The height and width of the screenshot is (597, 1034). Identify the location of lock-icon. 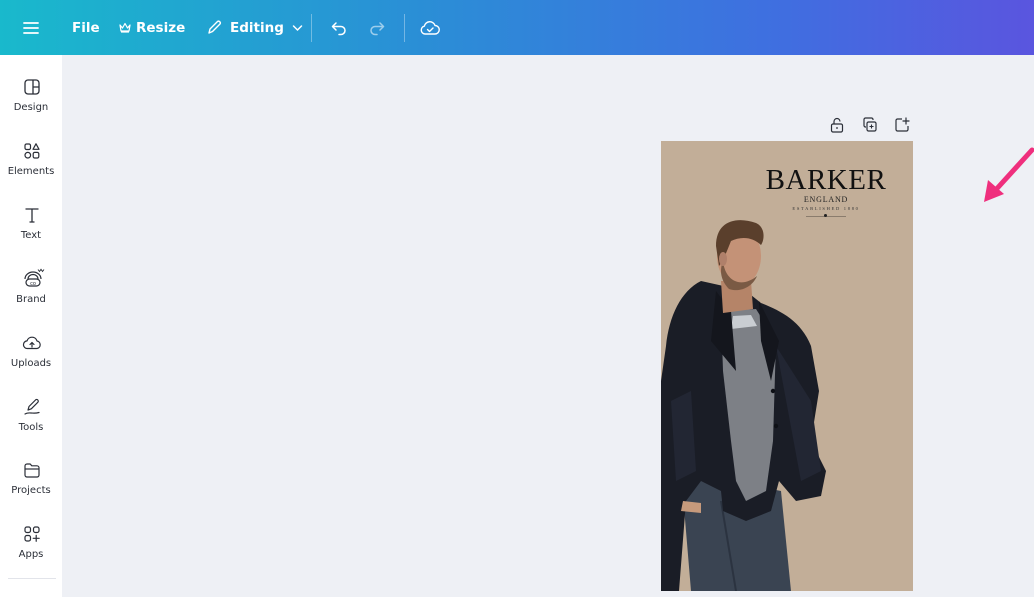
(837, 125).